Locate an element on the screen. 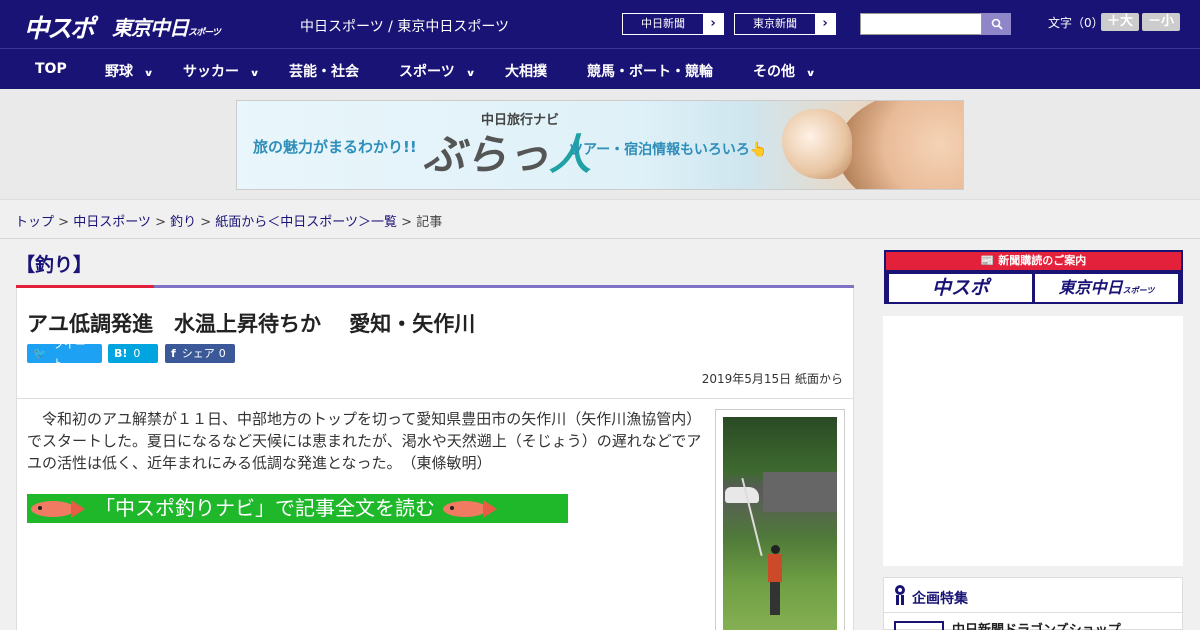  nav-item-racing: 競馬・ボート・競輪 is located at coordinates (650, 71).